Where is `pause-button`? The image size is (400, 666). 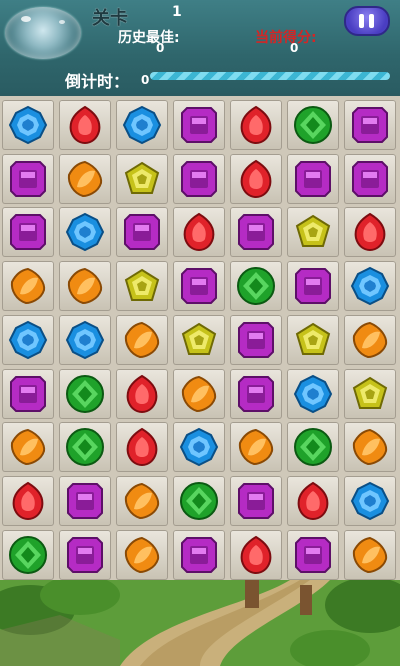 pause-button is located at coordinates (367, 21).